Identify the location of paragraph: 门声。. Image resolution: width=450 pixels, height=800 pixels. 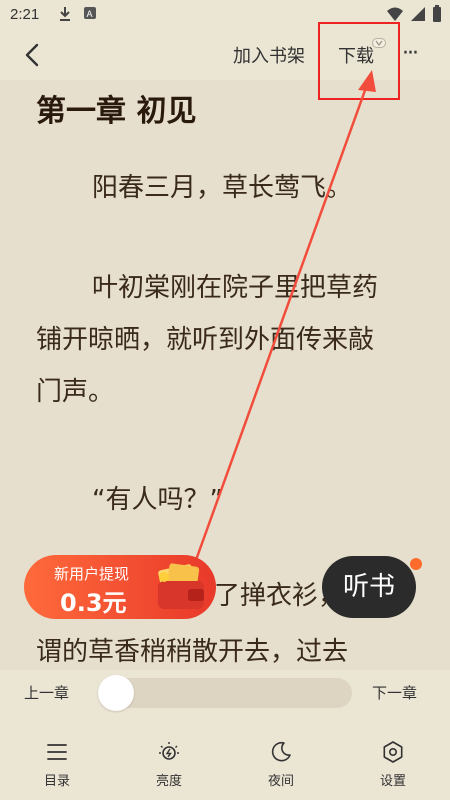
(75, 392).